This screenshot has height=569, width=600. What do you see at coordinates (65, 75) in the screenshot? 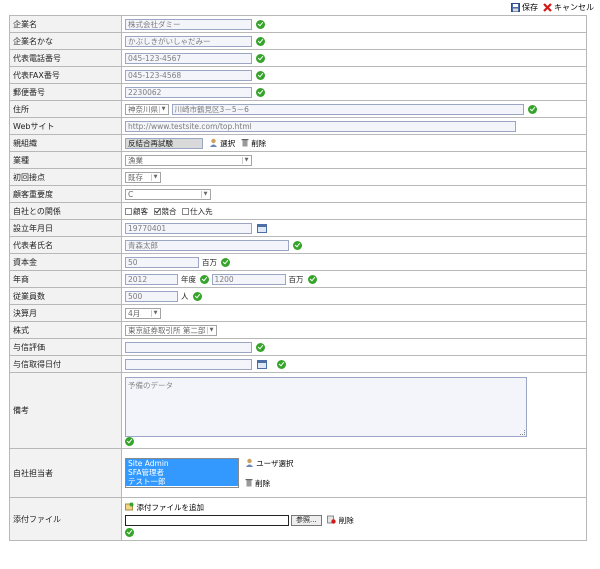
I see `field-label: 代表FAX番号` at bounding box center [65, 75].